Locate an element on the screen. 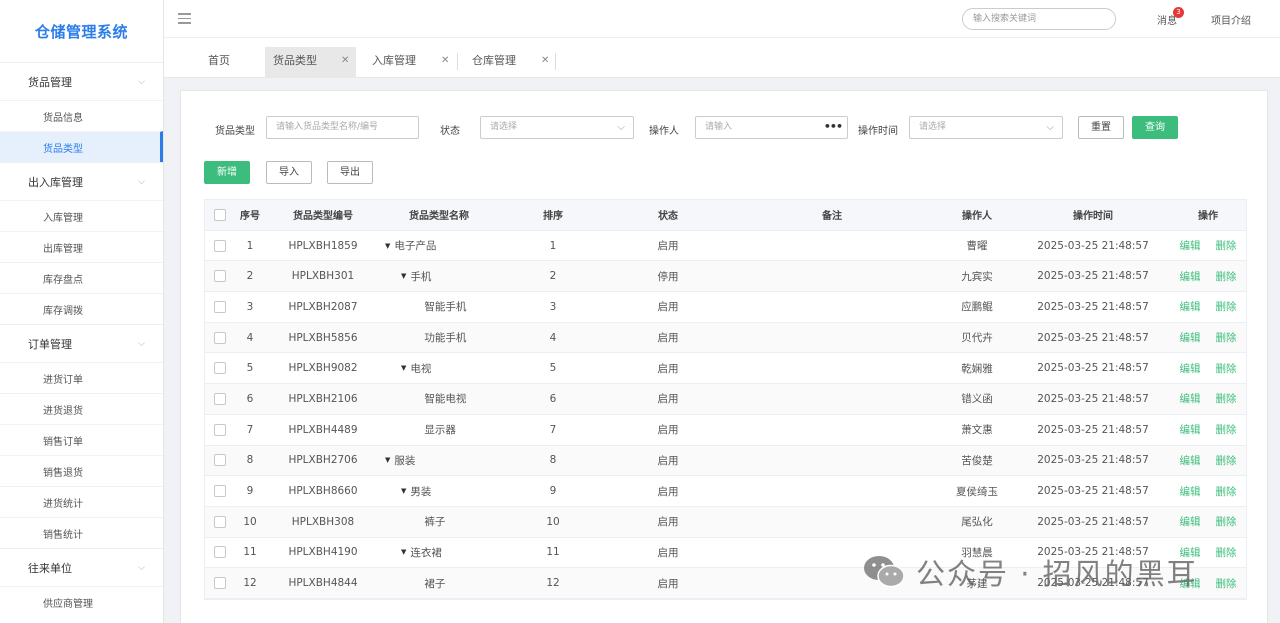 Image resolution: width=1280 pixels, height=623 pixels. row-name: 功能手机 is located at coordinates (445, 338).